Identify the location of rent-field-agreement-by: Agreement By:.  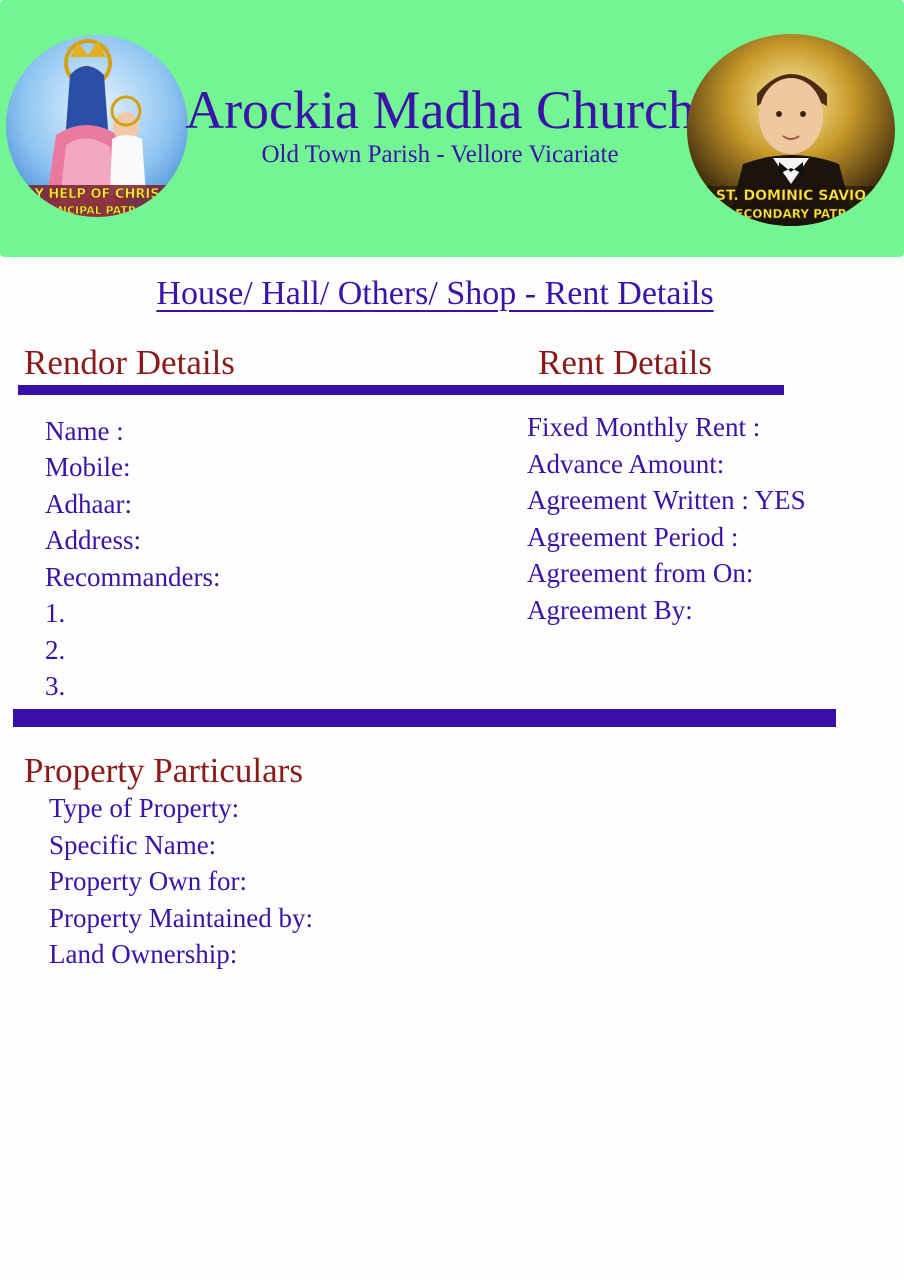
(610, 610).